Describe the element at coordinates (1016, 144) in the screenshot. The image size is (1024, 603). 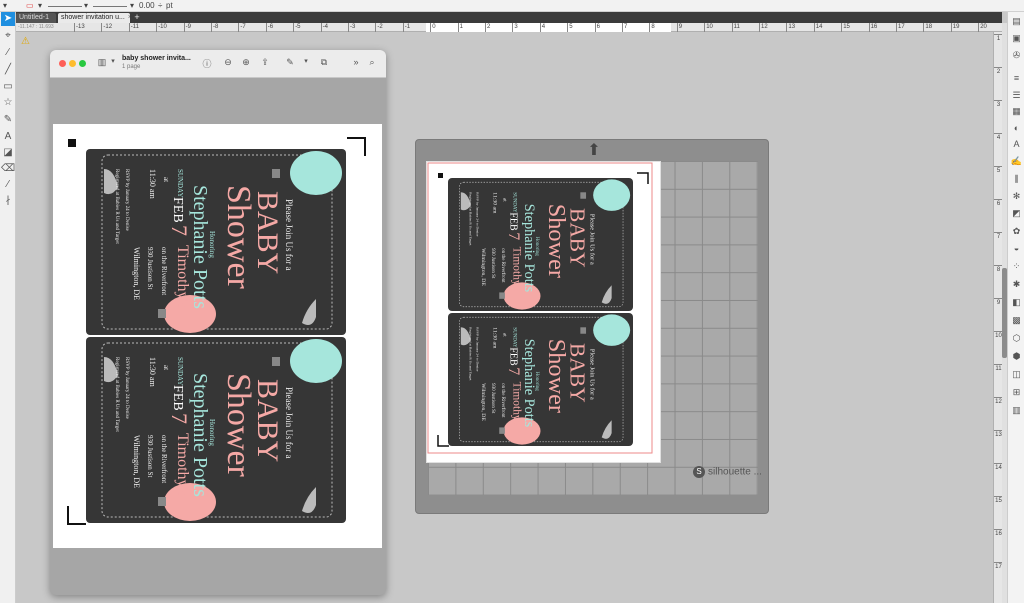
I see `text-style-icon: A` at that location.